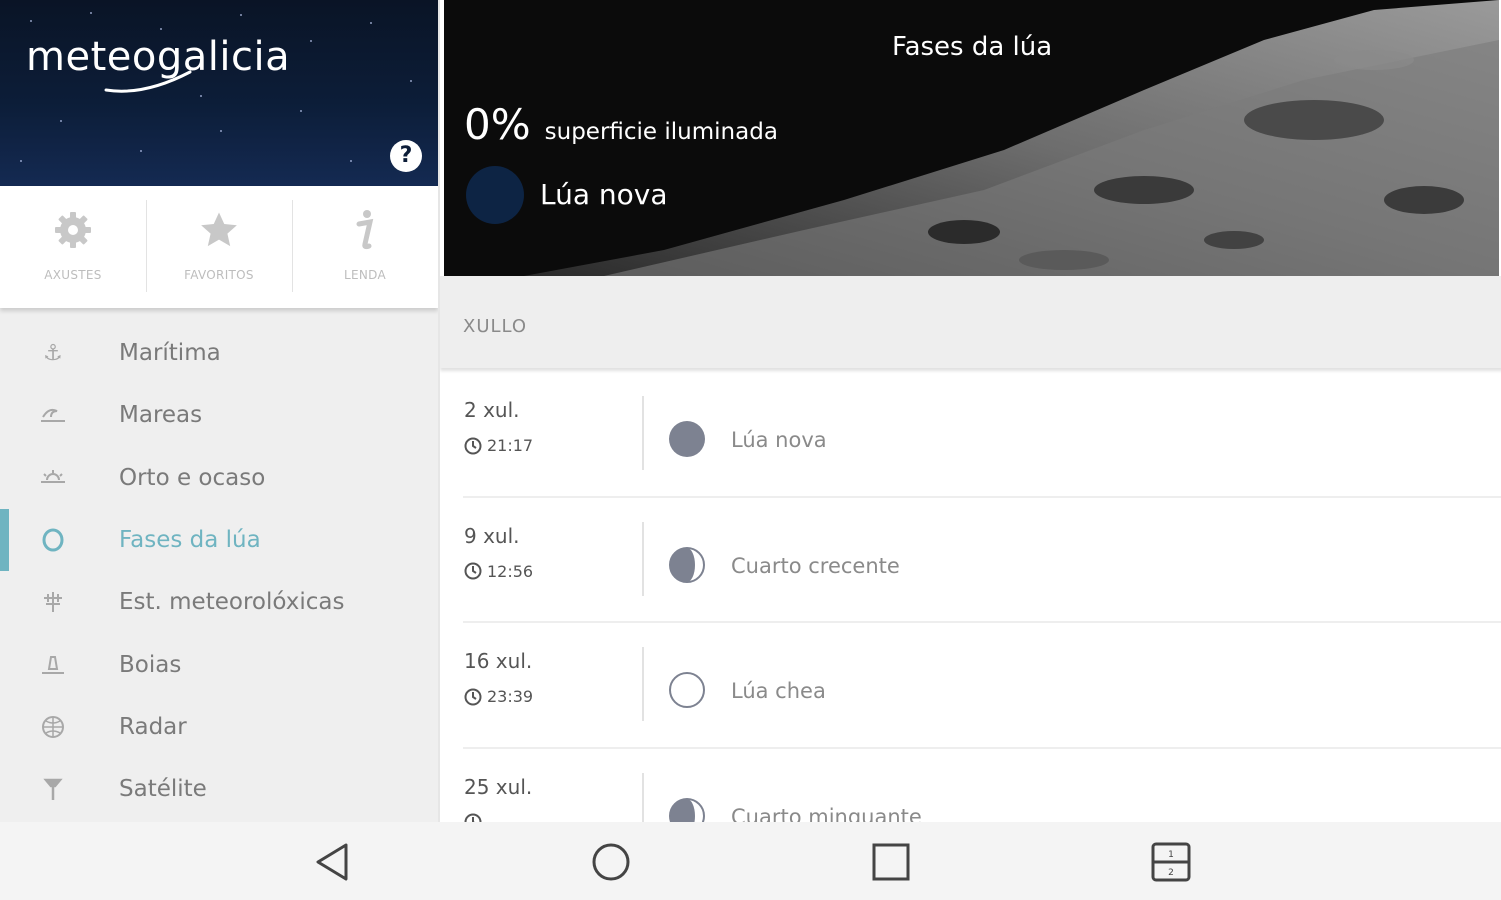 The image size is (1501, 900). What do you see at coordinates (510, 696) in the screenshot?
I see `phase-time-value: 23:39` at bounding box center [510, 696].